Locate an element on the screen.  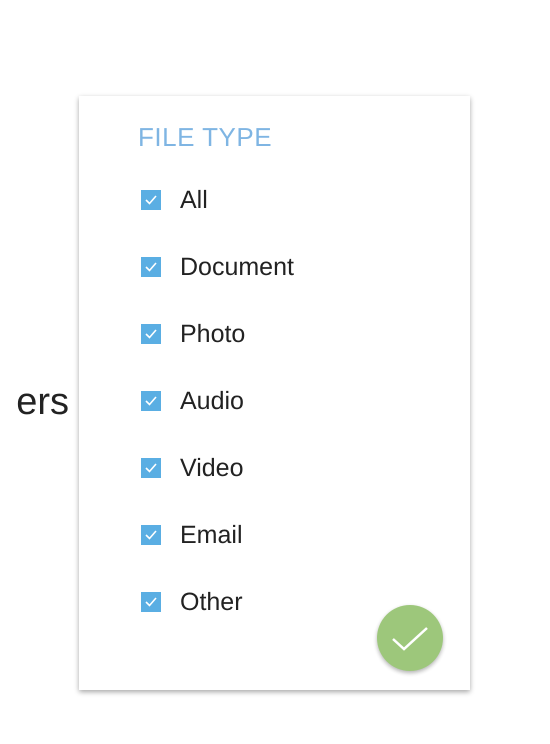
option-label: Video is located at coordinates (212, 467).